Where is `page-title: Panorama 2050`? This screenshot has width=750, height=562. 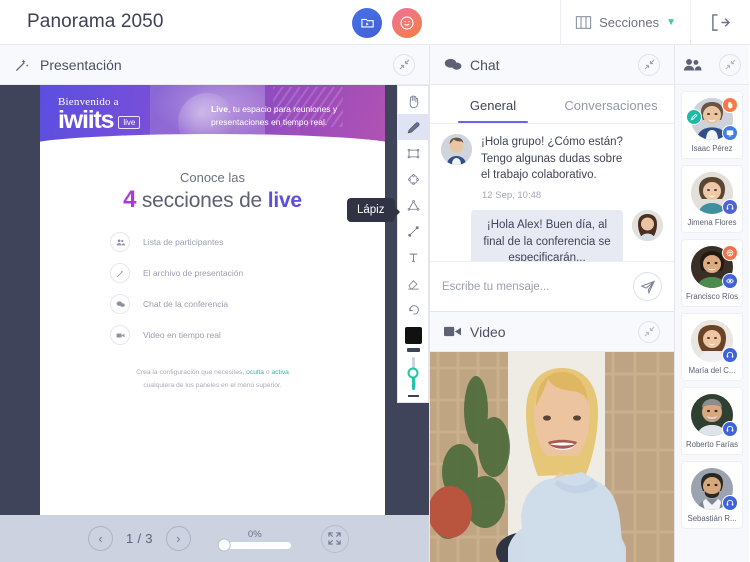
page-title: Panorama 2050 is located at coordinates (95, 21).